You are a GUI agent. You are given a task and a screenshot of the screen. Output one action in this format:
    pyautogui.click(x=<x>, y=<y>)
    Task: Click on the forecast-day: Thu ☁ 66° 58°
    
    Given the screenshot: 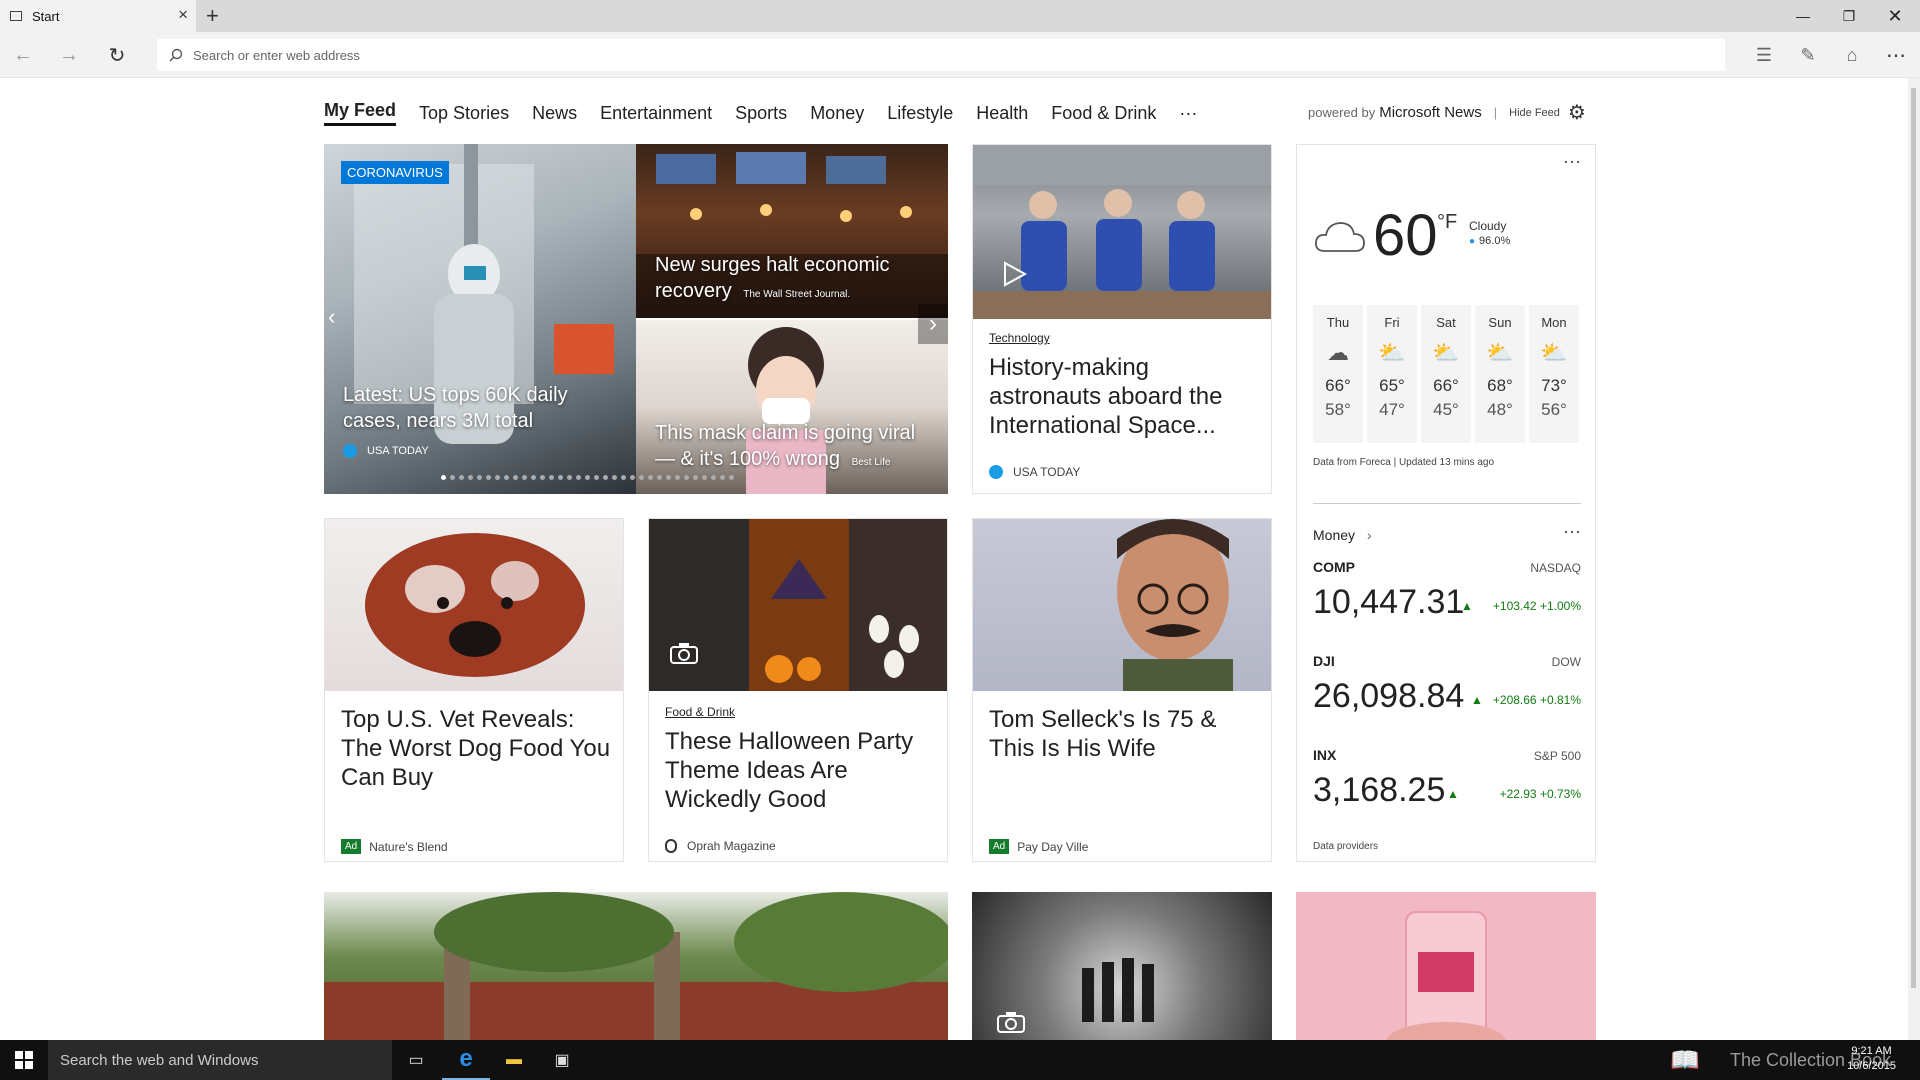 What is the action you would take?
    pyautogui.click(x=1338, y=374)
    